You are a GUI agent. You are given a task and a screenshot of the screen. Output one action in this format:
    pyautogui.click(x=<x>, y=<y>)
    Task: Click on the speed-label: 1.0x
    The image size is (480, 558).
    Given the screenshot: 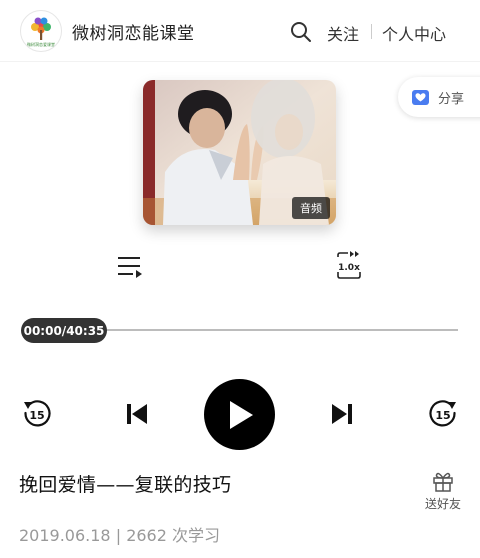 What is the action you would take?
    pyautogui.click(x=349, y=268)
    